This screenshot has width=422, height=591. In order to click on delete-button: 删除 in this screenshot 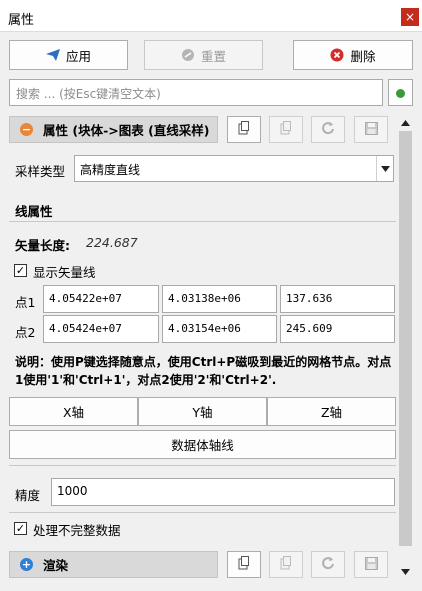, I will do `click(353, 55)`.